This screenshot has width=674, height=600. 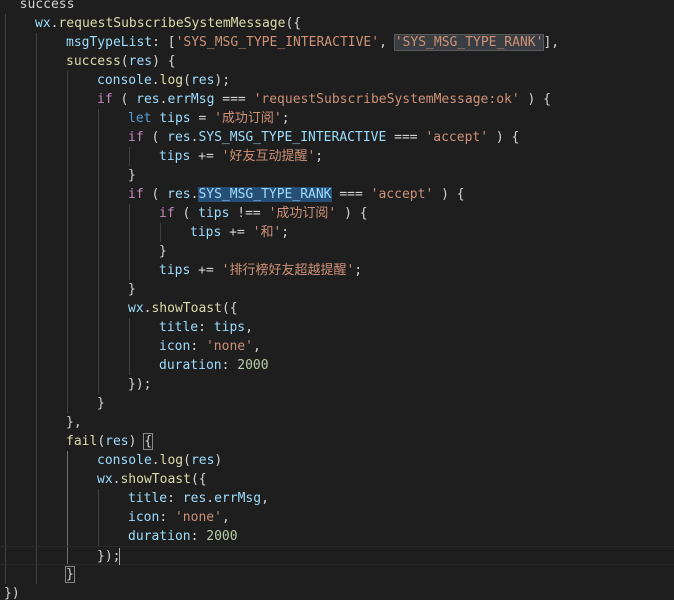 What do you see at coordinates (128, 327) in the screenshot?
I see `code-line: title: tips,` at bounding box center [128, 327].